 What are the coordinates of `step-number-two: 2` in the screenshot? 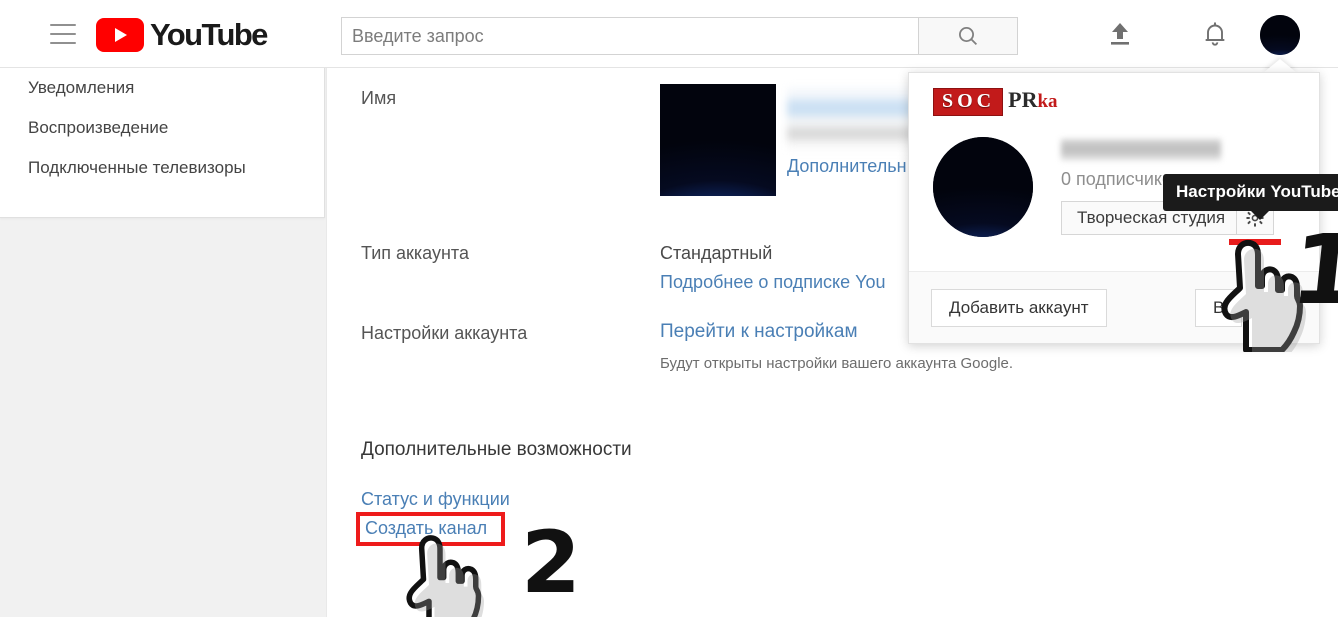 It's located at (551, 563).